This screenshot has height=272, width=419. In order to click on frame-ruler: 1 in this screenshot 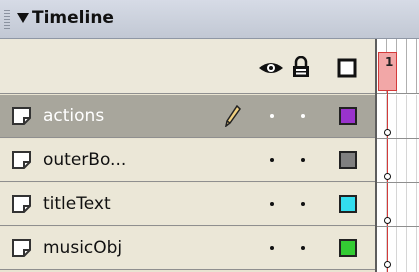, I will do `click(398, 66)`.